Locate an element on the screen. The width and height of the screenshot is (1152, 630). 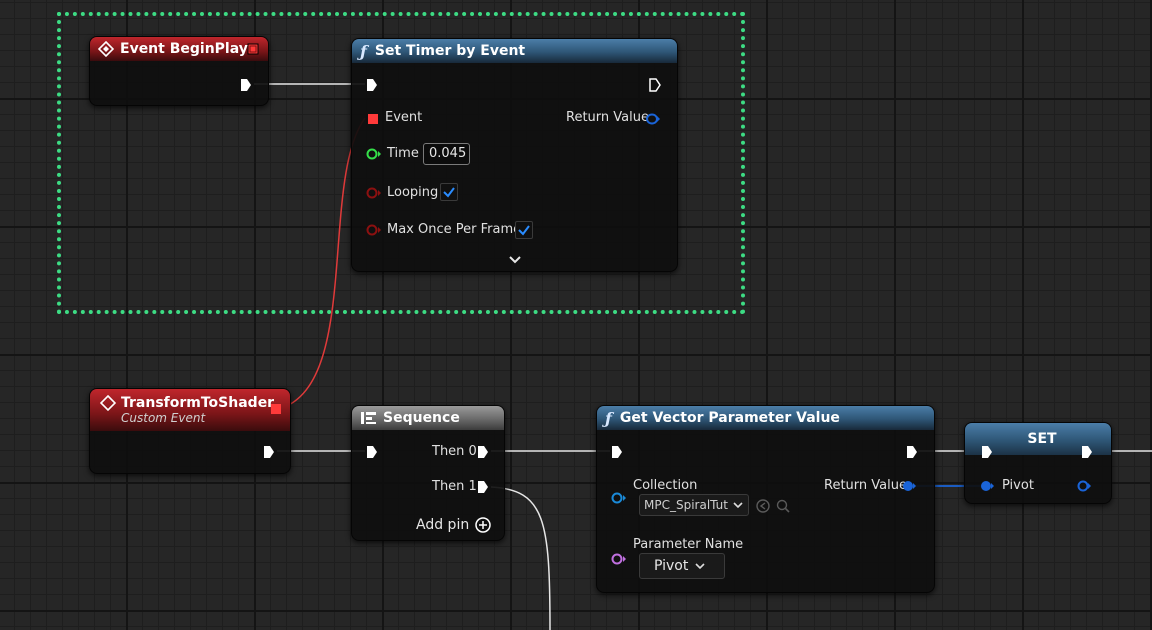
transform-to-shader-title: TransformToShader is located at coordinates (198, 403).